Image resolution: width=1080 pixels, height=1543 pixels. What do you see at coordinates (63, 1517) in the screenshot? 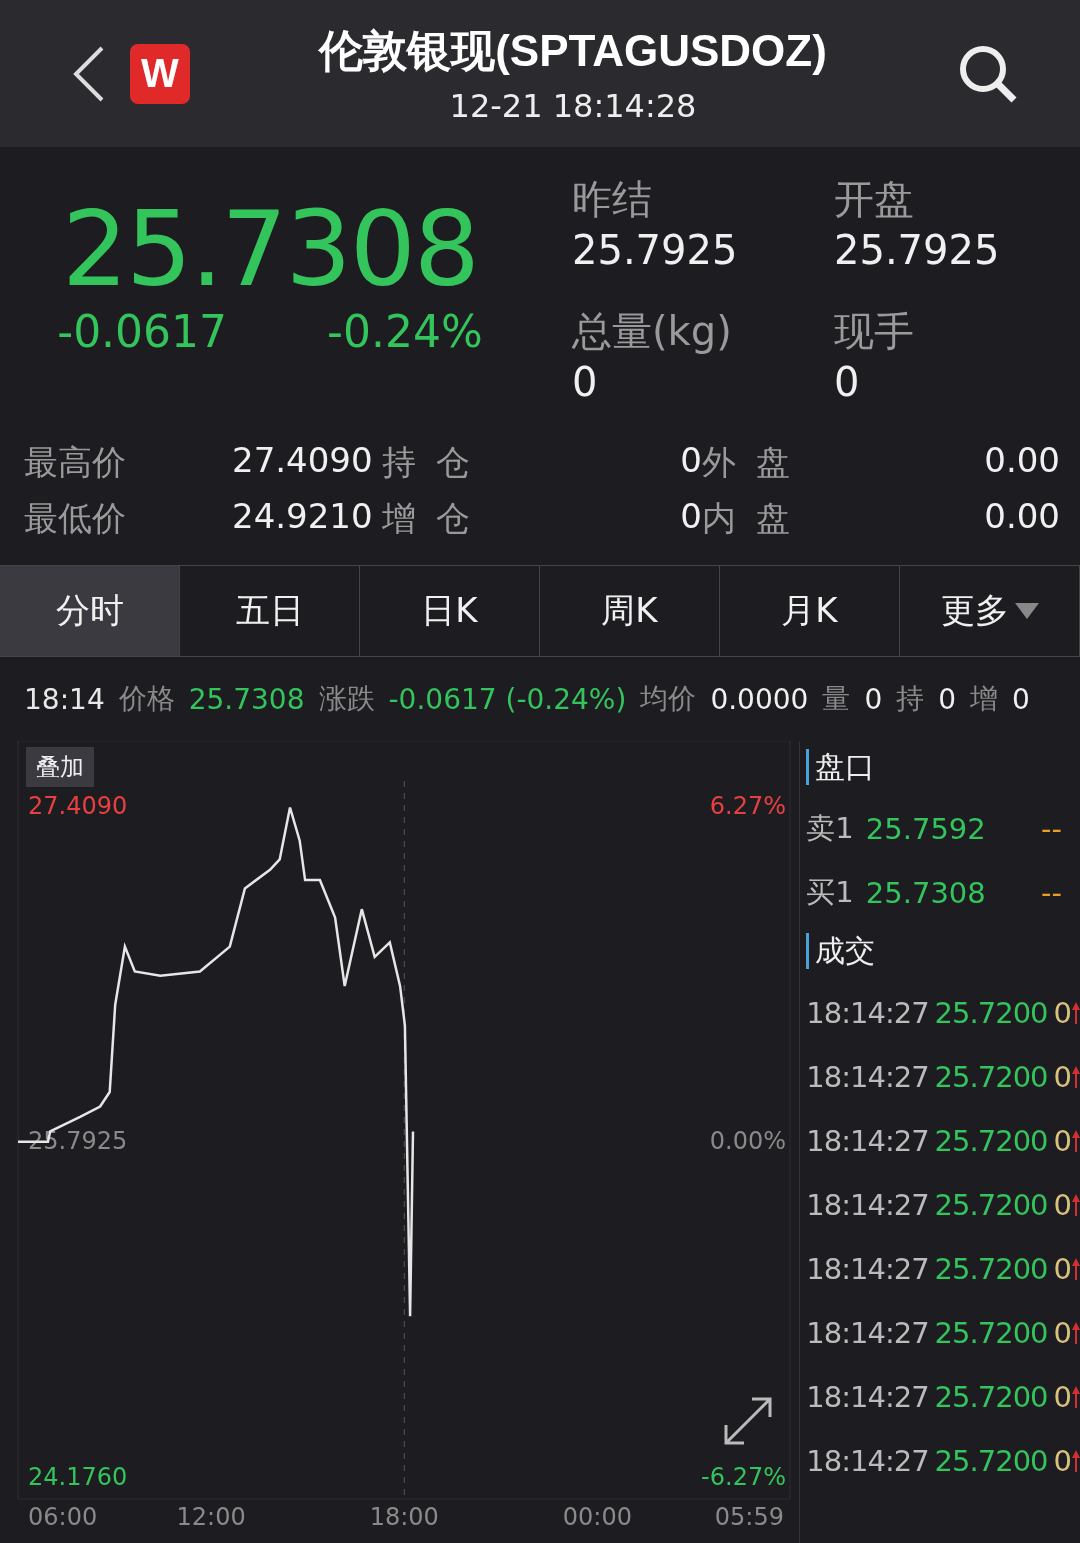
I see `axis-label: 06:00` at bounding box center [63, 1517].